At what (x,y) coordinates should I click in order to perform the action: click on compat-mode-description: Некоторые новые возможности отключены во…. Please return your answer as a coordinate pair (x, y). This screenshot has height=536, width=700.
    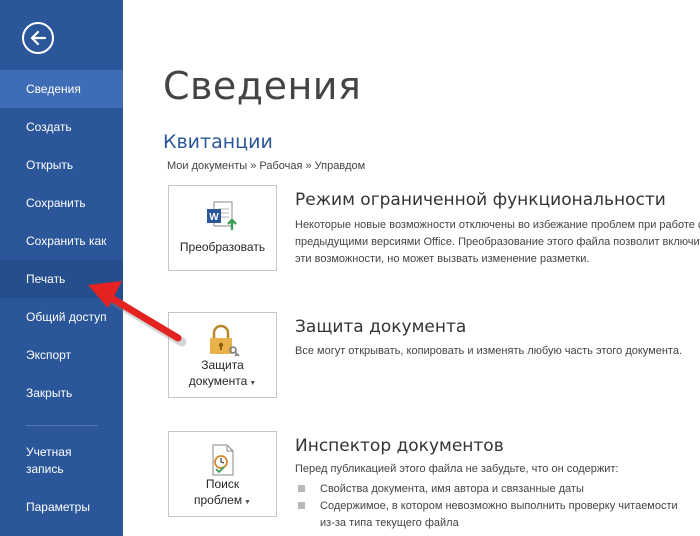
    Looking at the image, I should click on (497, 242).